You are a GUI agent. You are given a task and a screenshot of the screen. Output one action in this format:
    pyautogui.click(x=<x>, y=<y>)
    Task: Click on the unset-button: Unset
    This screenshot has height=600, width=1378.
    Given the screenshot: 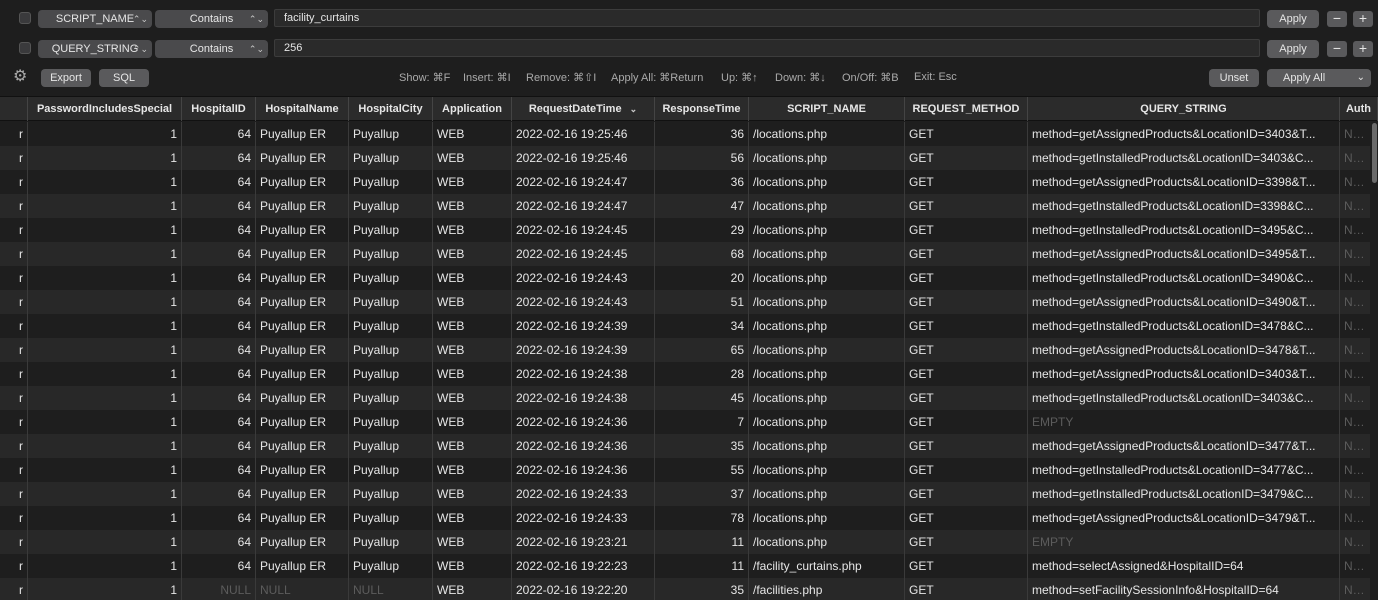 What is the action you would take?
    pyautogui.click(x=1234, y=78)
    